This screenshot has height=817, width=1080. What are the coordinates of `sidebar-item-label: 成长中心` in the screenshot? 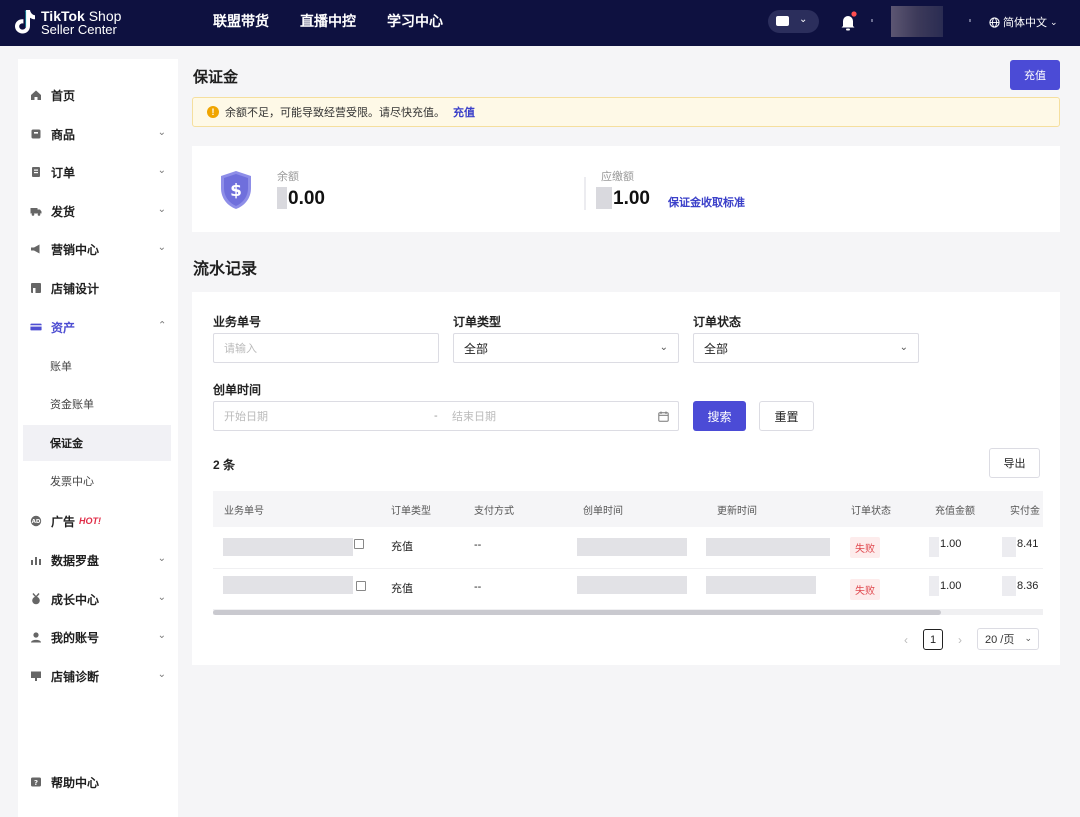 It's located at (75, 599).